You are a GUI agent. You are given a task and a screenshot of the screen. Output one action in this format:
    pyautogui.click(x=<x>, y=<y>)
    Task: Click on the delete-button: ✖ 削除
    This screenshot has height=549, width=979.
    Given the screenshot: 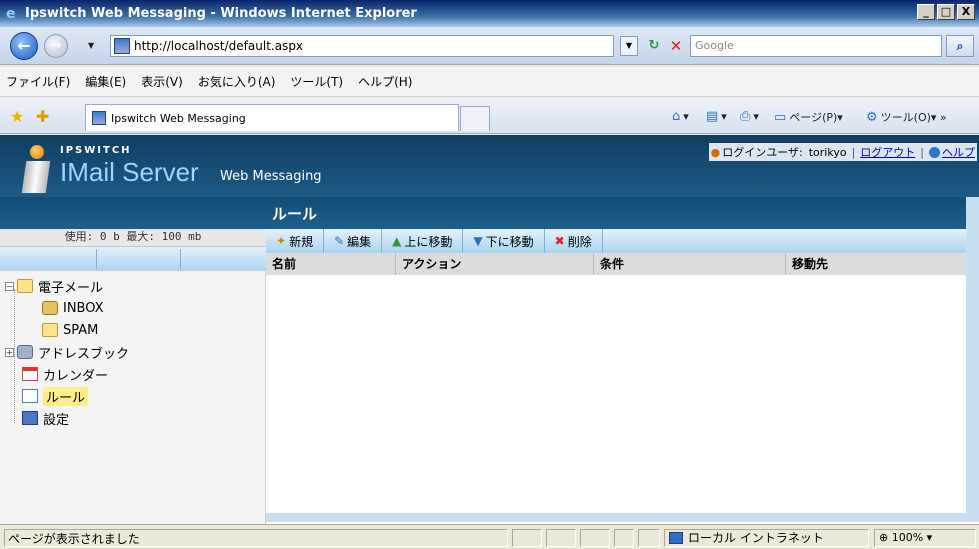 What is the action you would take?
    pyautogui.click(x=574, y=241)
    